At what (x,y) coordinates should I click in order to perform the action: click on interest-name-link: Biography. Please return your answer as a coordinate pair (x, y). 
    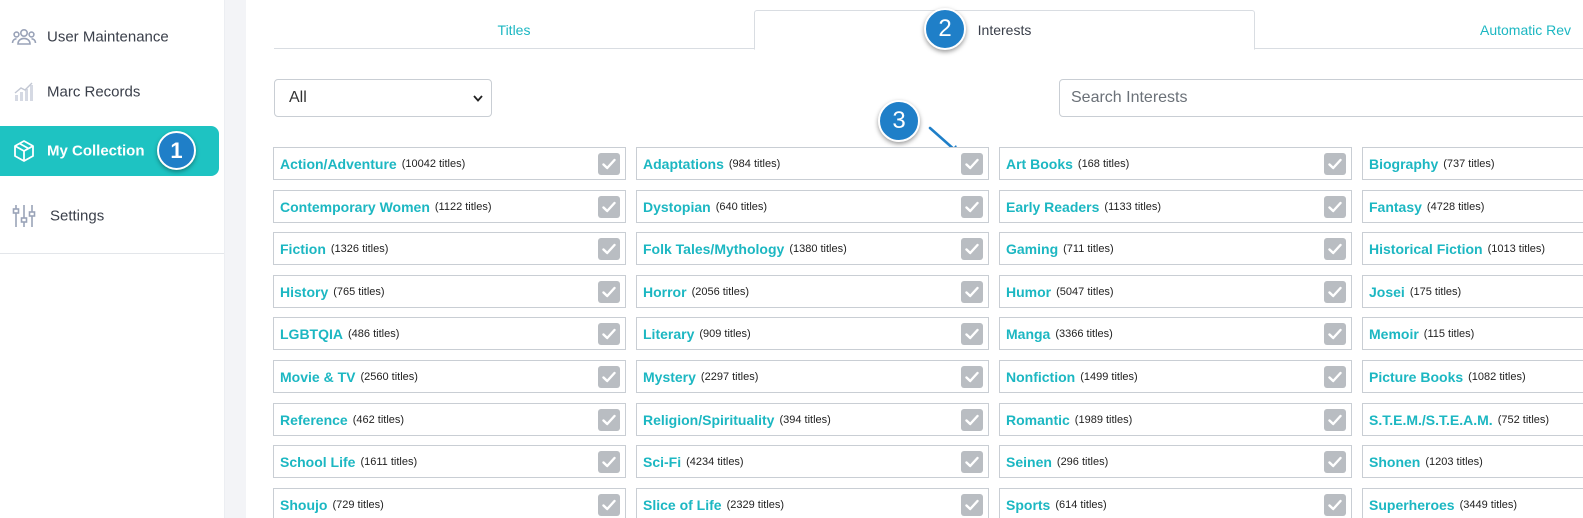
    Looking at the image, I should click on (1403, 164).